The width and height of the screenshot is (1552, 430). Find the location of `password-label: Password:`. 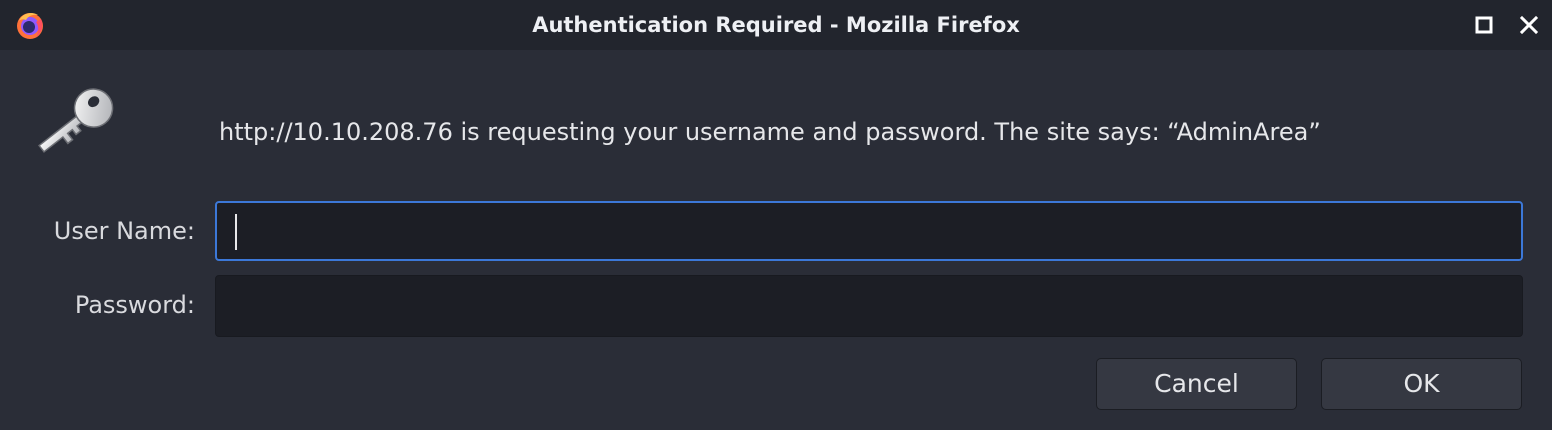

password-label: Password: is located at coordinates (134, 305).